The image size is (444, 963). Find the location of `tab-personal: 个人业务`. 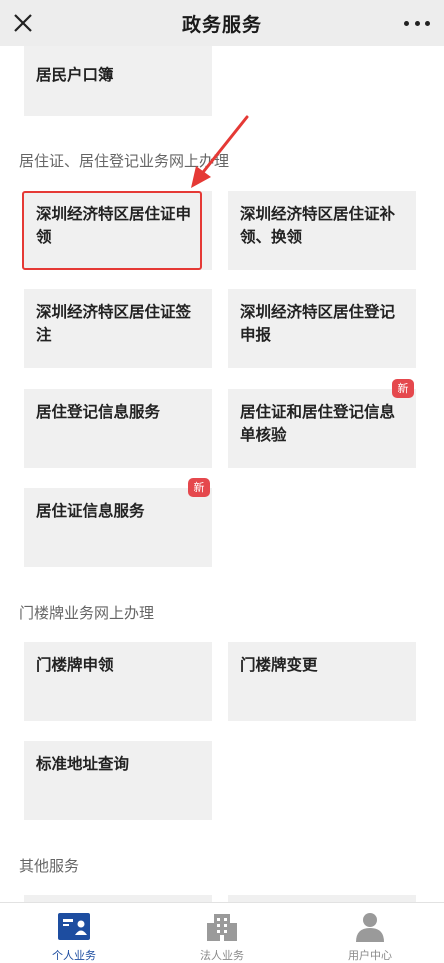

tab-personal: 个人业务 is located at coordinates (74, 933).